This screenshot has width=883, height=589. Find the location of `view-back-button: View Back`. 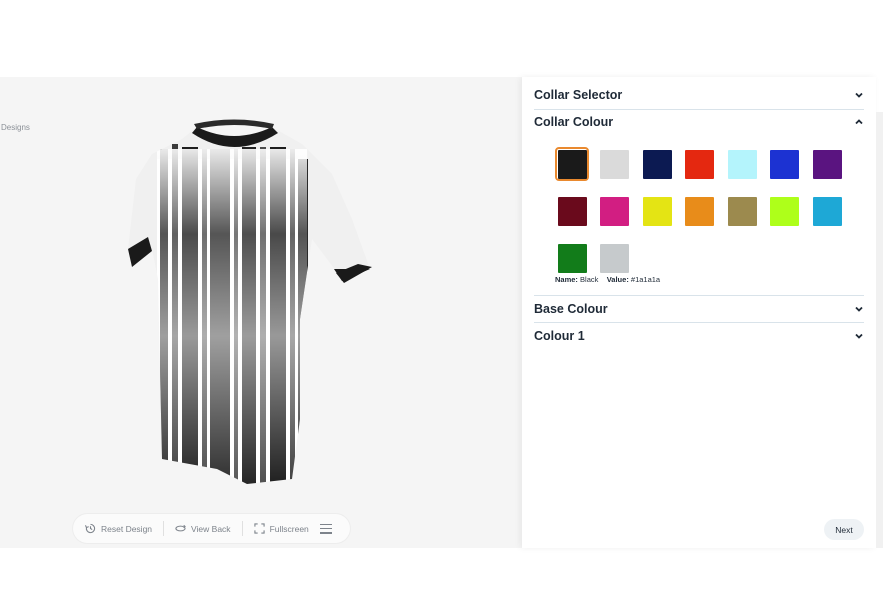

view-back-button: View Back is located at coordinates (208, 528).